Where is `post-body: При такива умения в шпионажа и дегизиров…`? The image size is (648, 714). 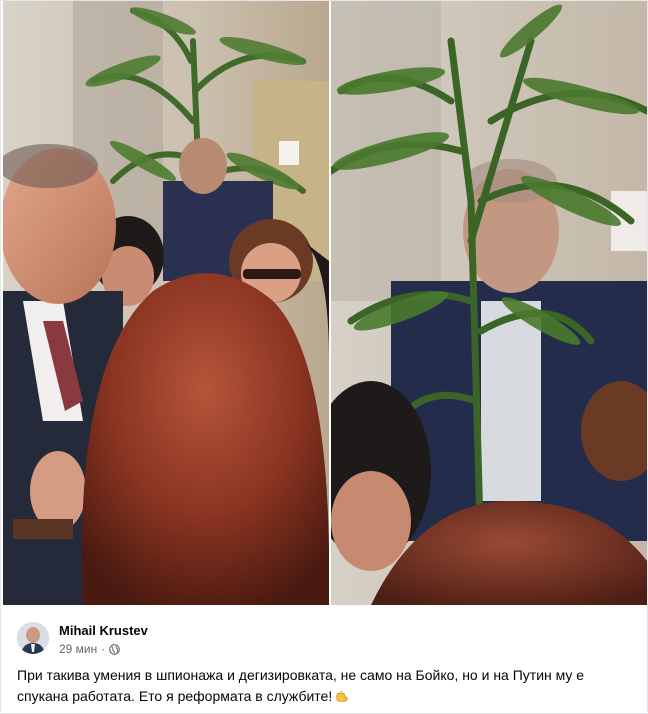 post-body: При такива умения в шпионажа и дегизиров… is located at coordinates (301, 685).